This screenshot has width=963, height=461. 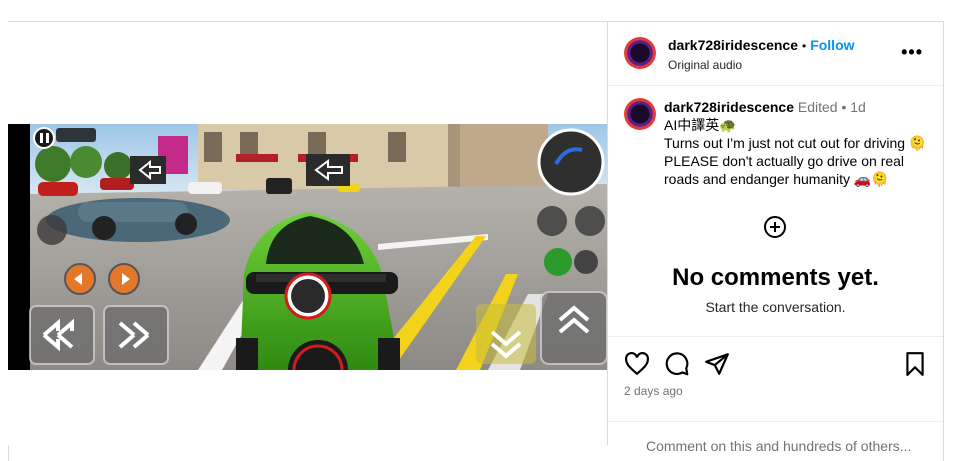 What do you see at coordinates (700, 125) in the screenshot?
I see `caption-line-1: AI中譯英🐢` at bounding box center [700, 125].